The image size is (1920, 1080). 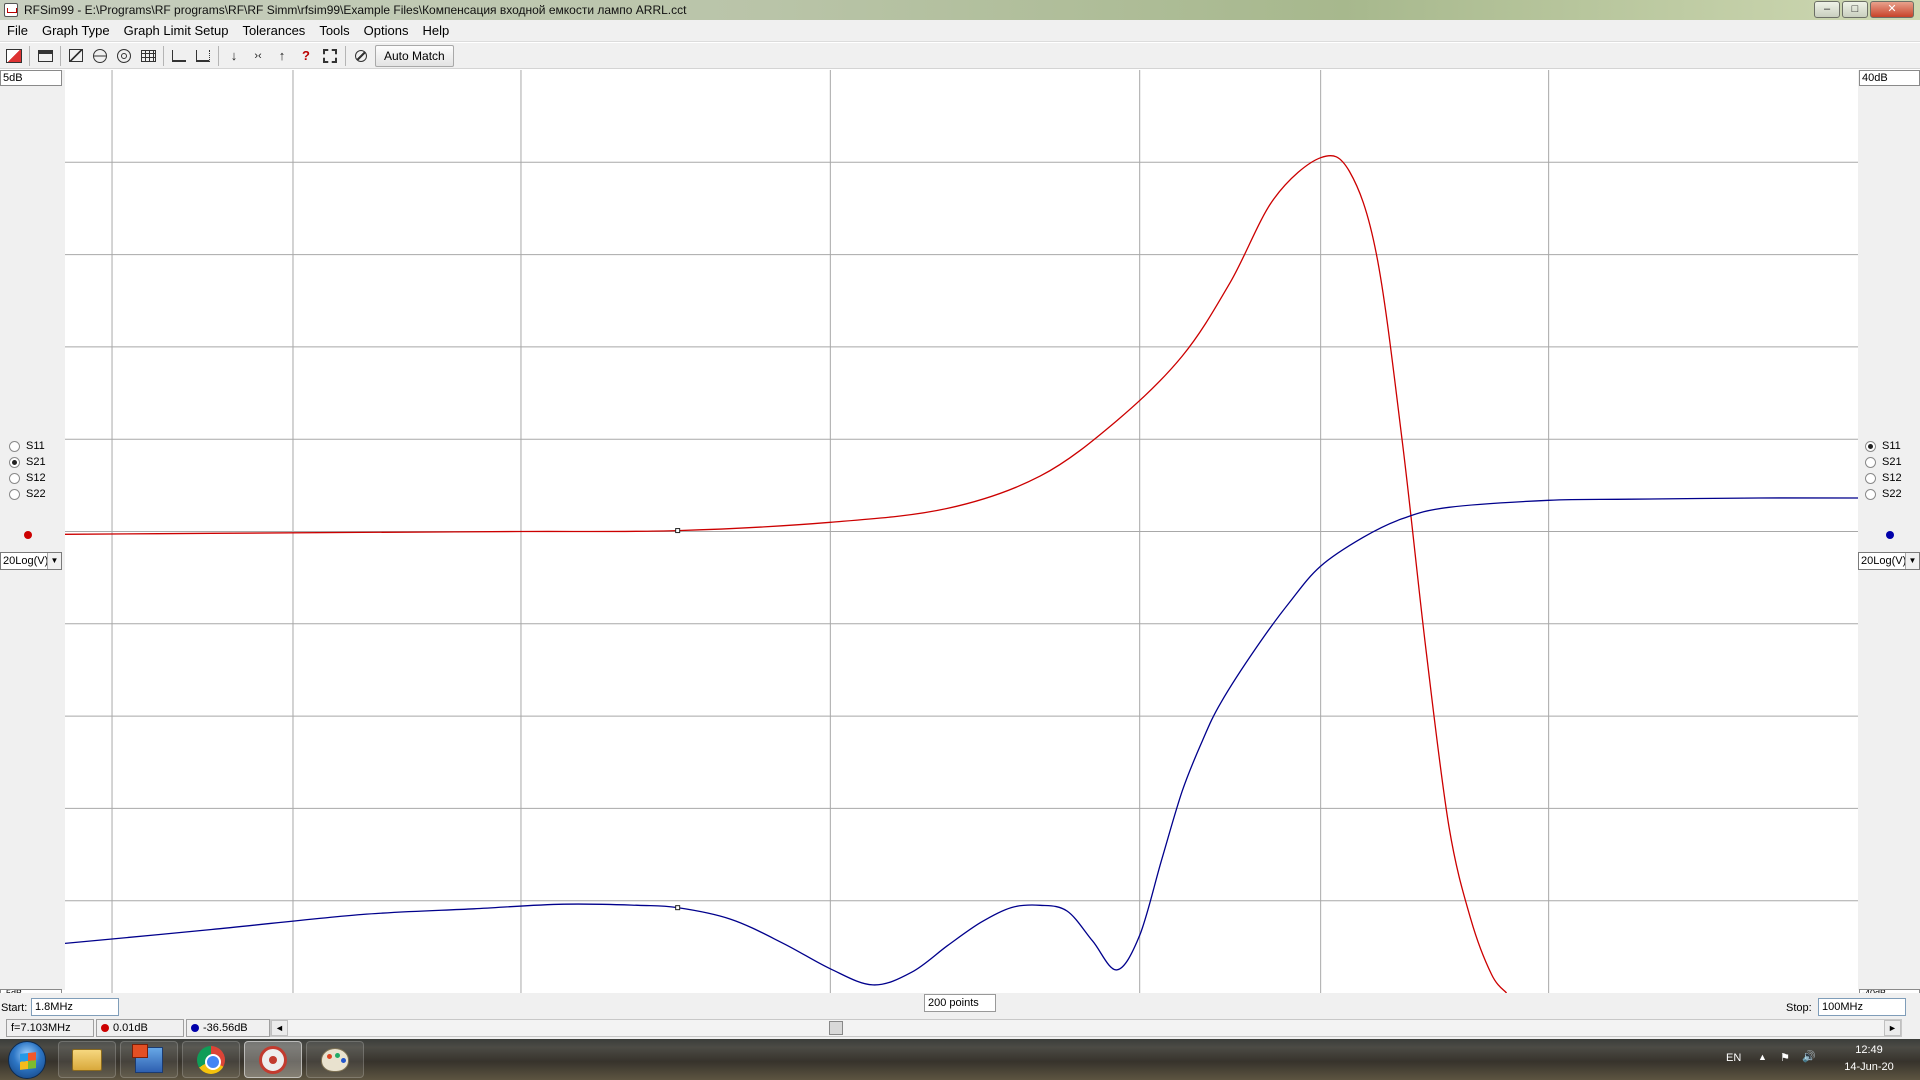 What do you see at coordinates (282, 56) in the screenshot?
I see `marker-up-button: ↑` at bounding box center [282, 56].